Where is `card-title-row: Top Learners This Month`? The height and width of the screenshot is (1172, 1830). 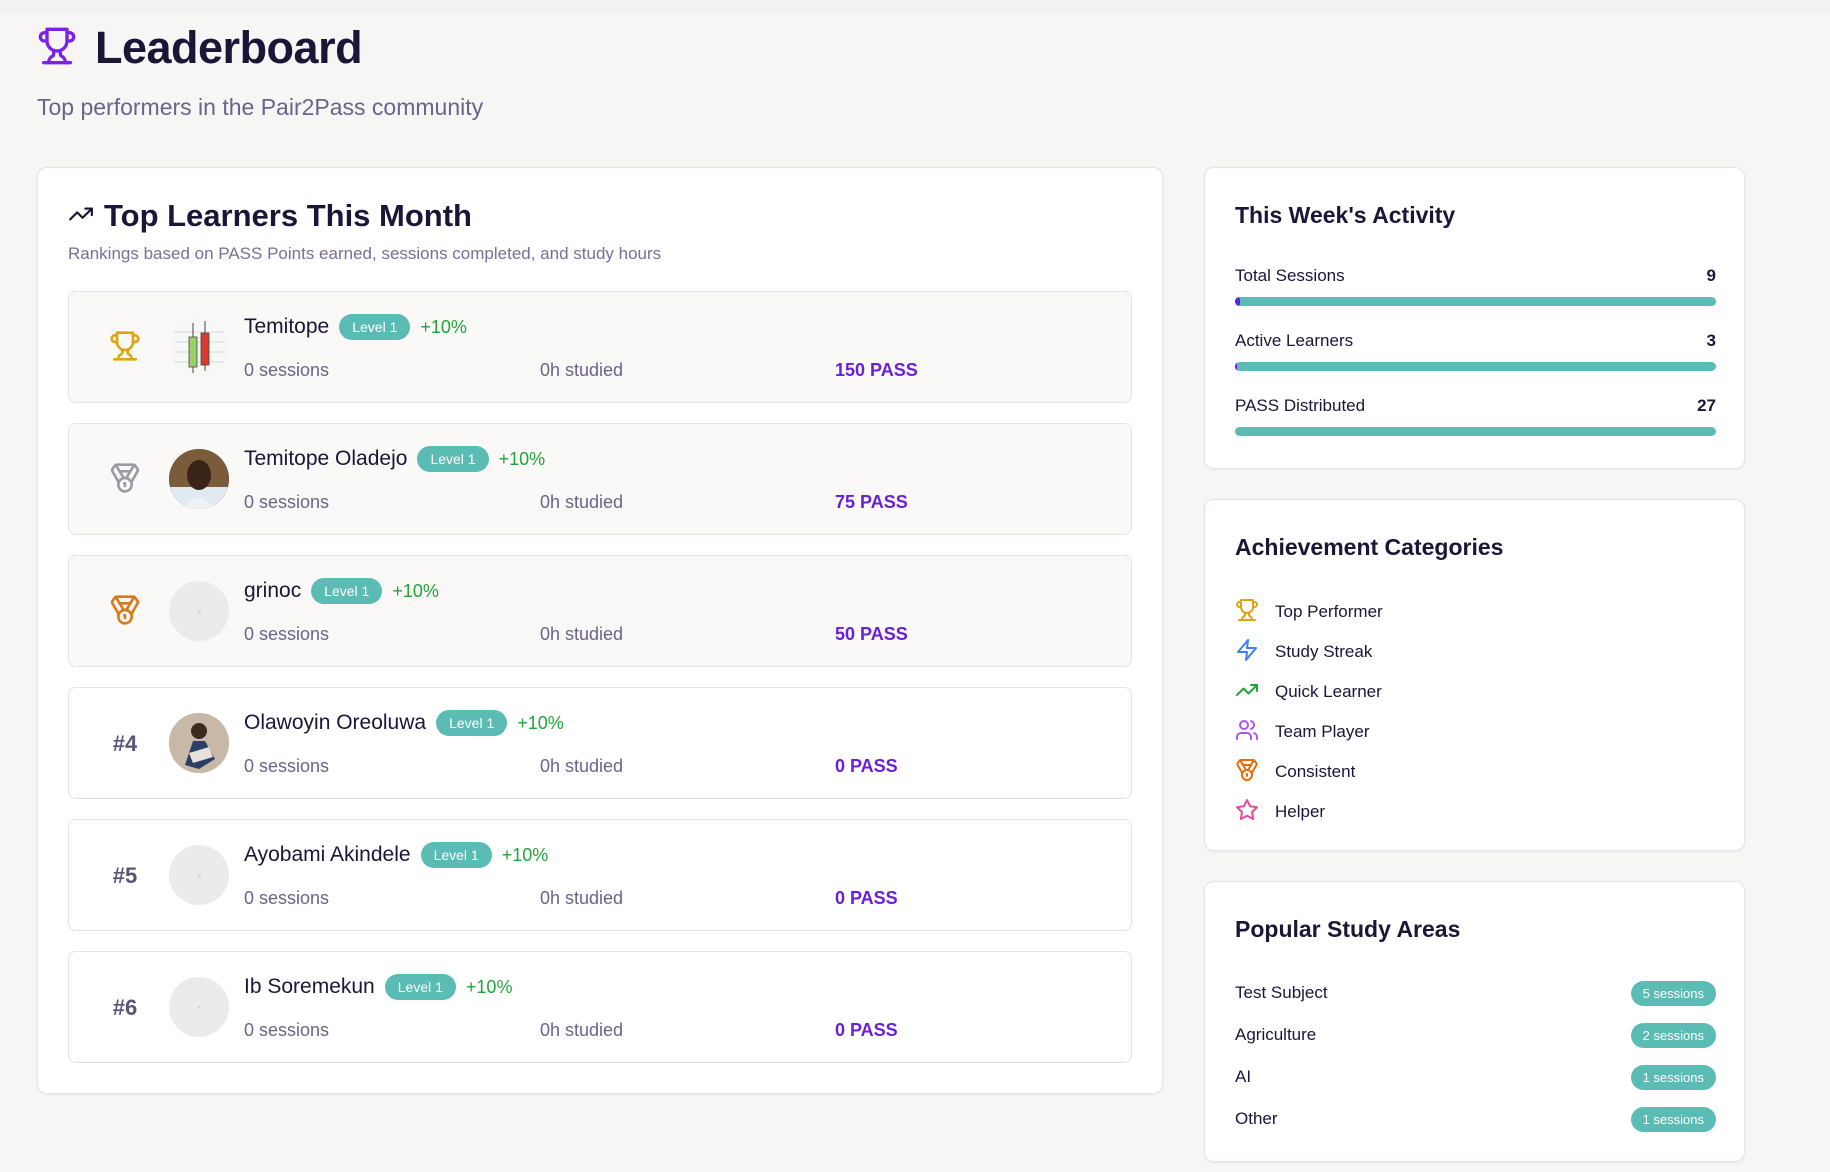 card-title-row: Top Learners This Month is located at coordinates (364, 216).